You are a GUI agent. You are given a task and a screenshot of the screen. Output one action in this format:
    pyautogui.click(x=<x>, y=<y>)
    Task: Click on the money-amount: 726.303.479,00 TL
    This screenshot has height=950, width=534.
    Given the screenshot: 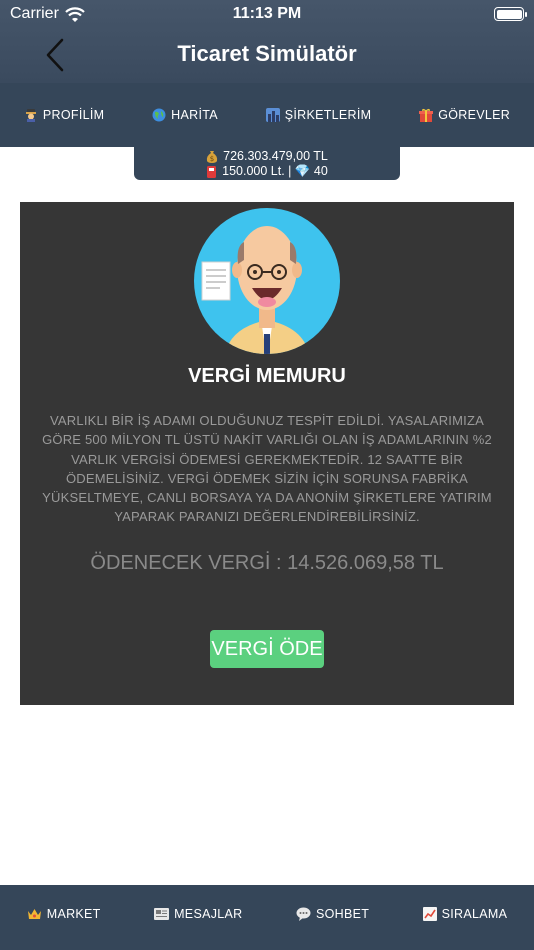 What is the action you would take?
    pyautogui.click(x=275, y=156)
    